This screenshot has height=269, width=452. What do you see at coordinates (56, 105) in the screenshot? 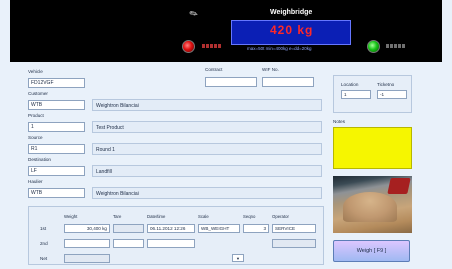
I see `customer-code-field: WTB` at bounding box center [56, 105].